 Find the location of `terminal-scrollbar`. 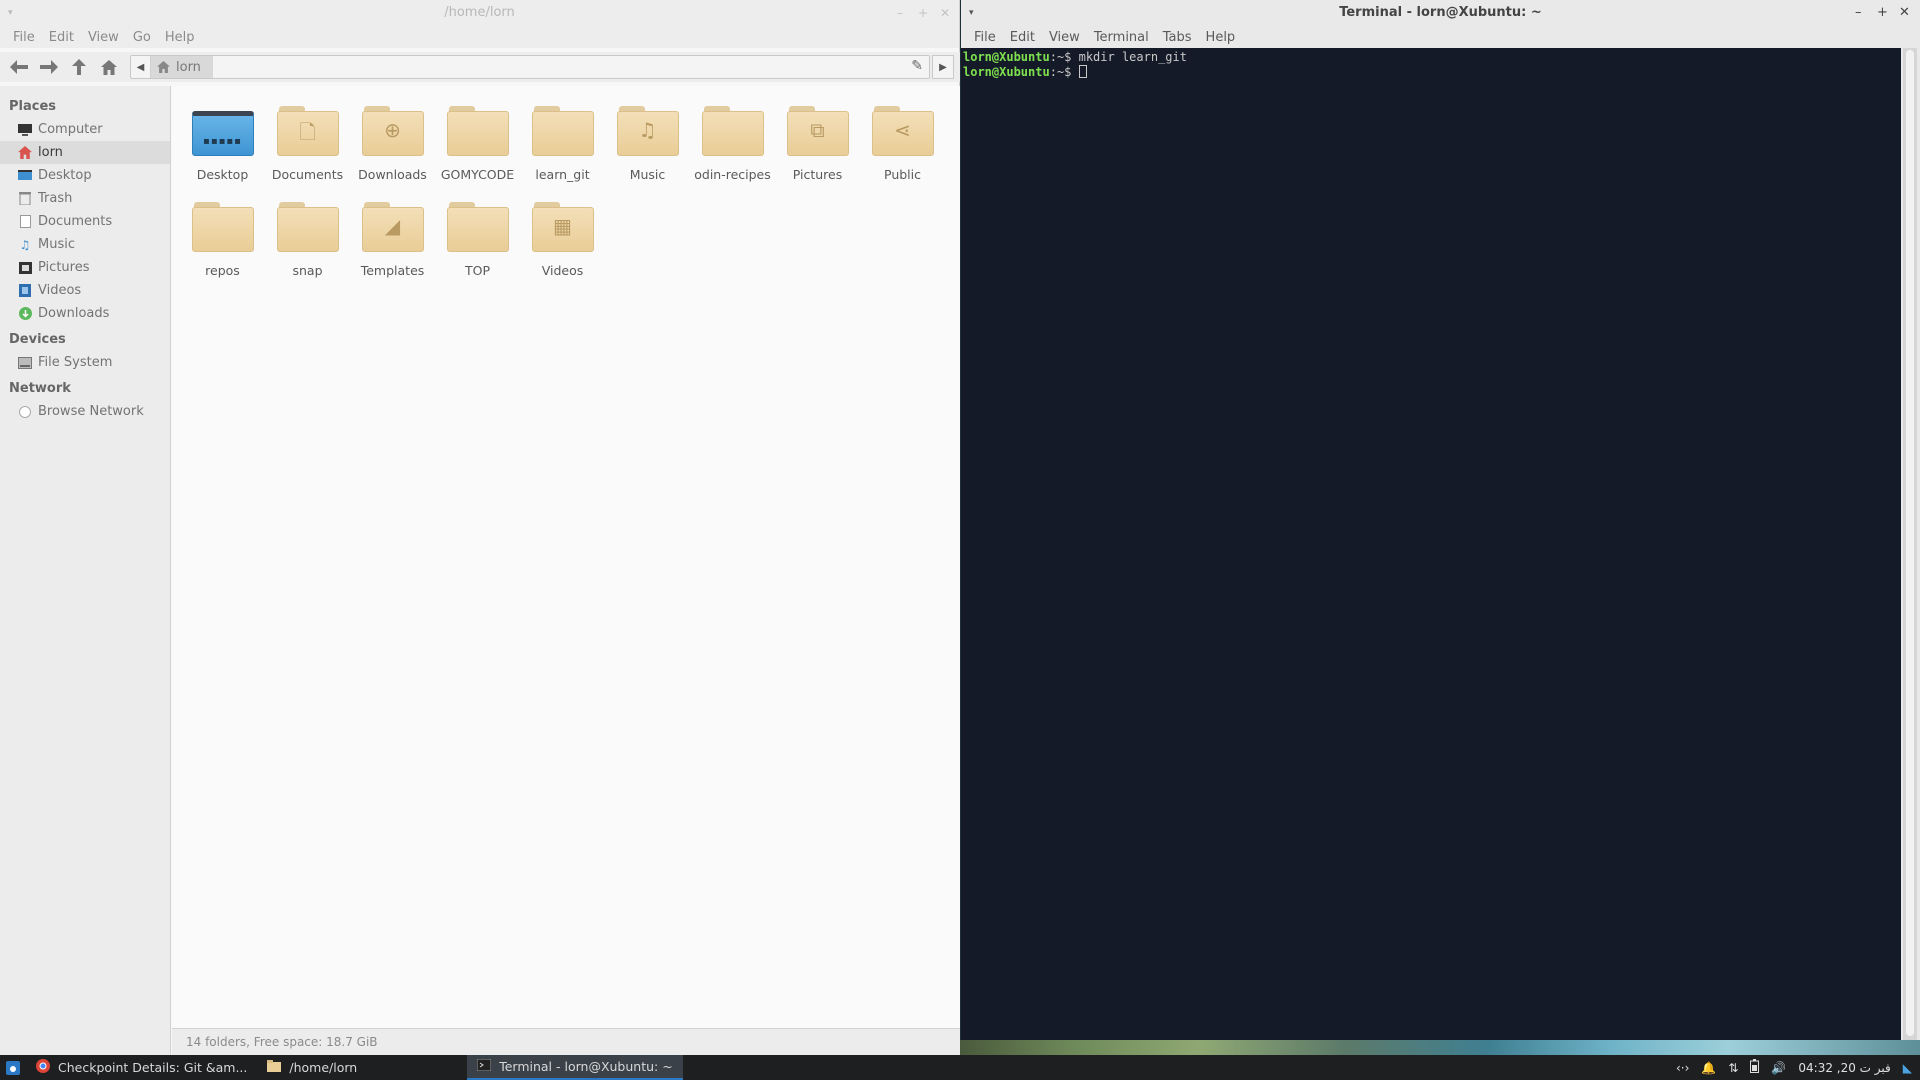

terminal-scrollbar is located at coordinates (1910, 544).